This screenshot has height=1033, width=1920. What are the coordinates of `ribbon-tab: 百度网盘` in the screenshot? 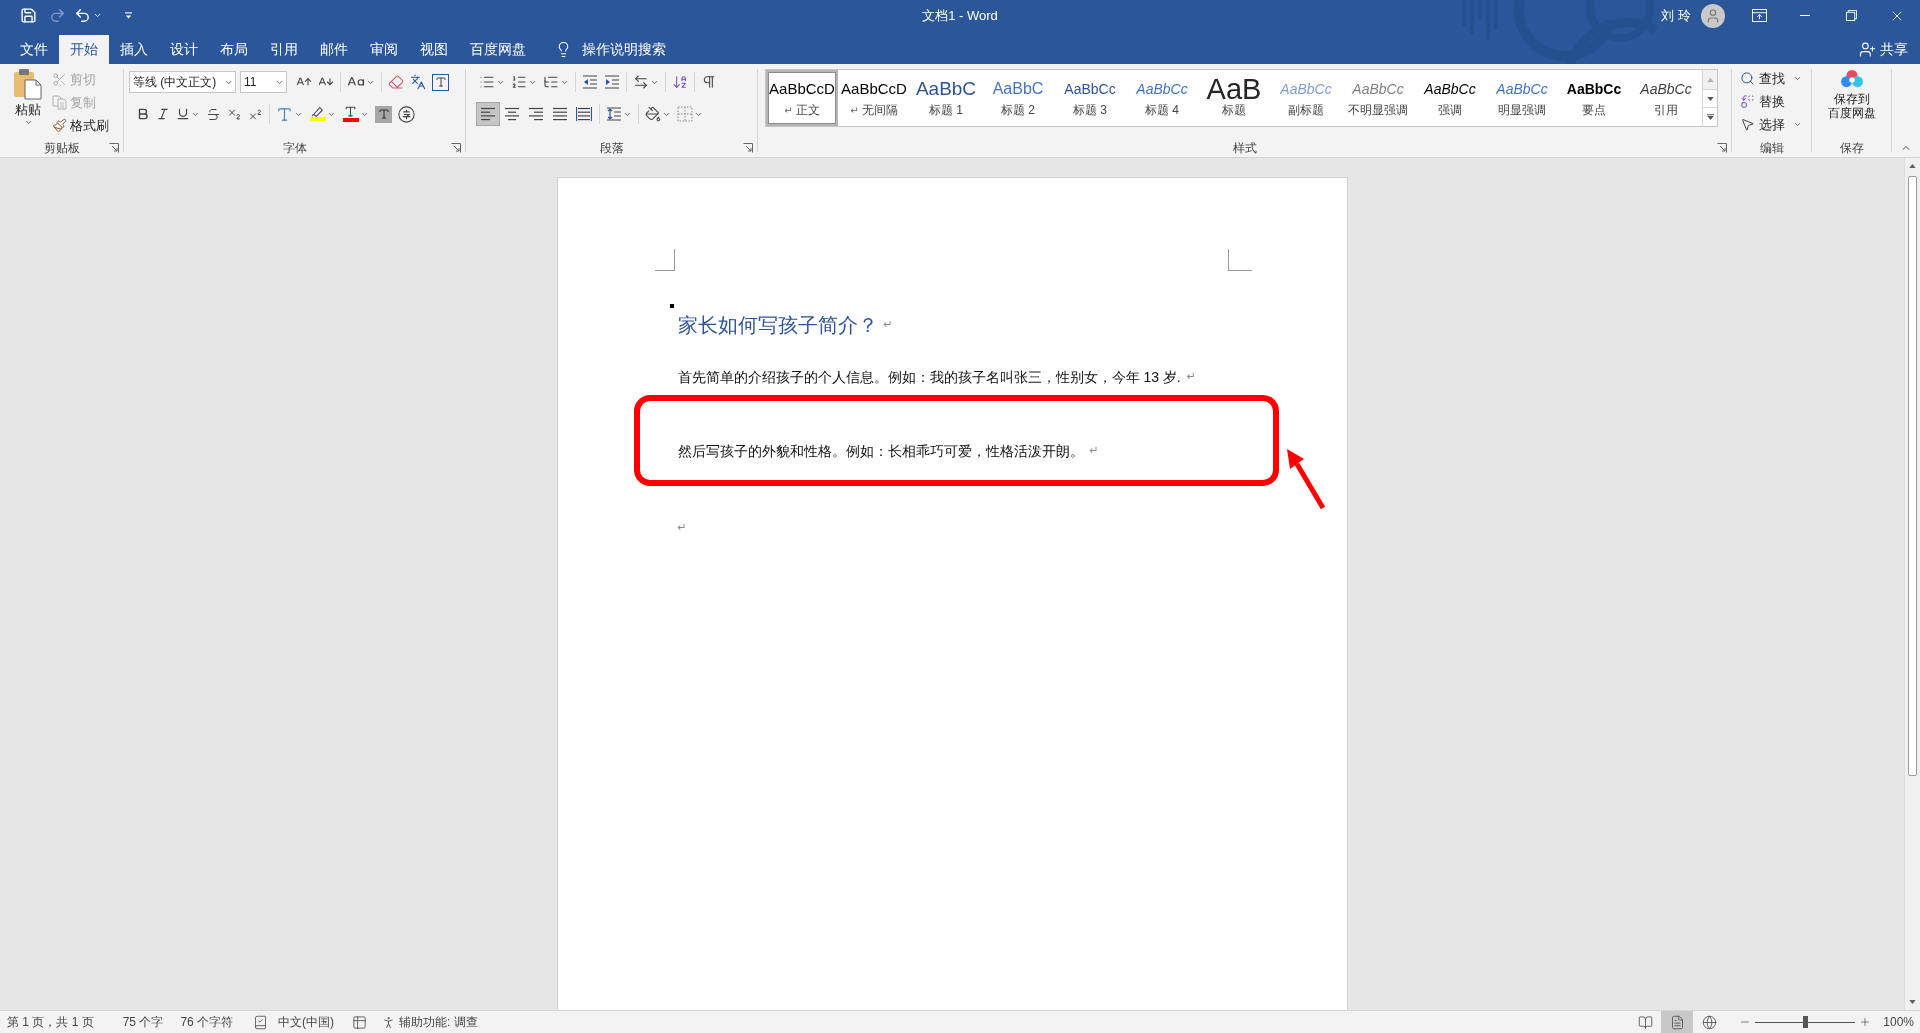 It's located at (498, 49).